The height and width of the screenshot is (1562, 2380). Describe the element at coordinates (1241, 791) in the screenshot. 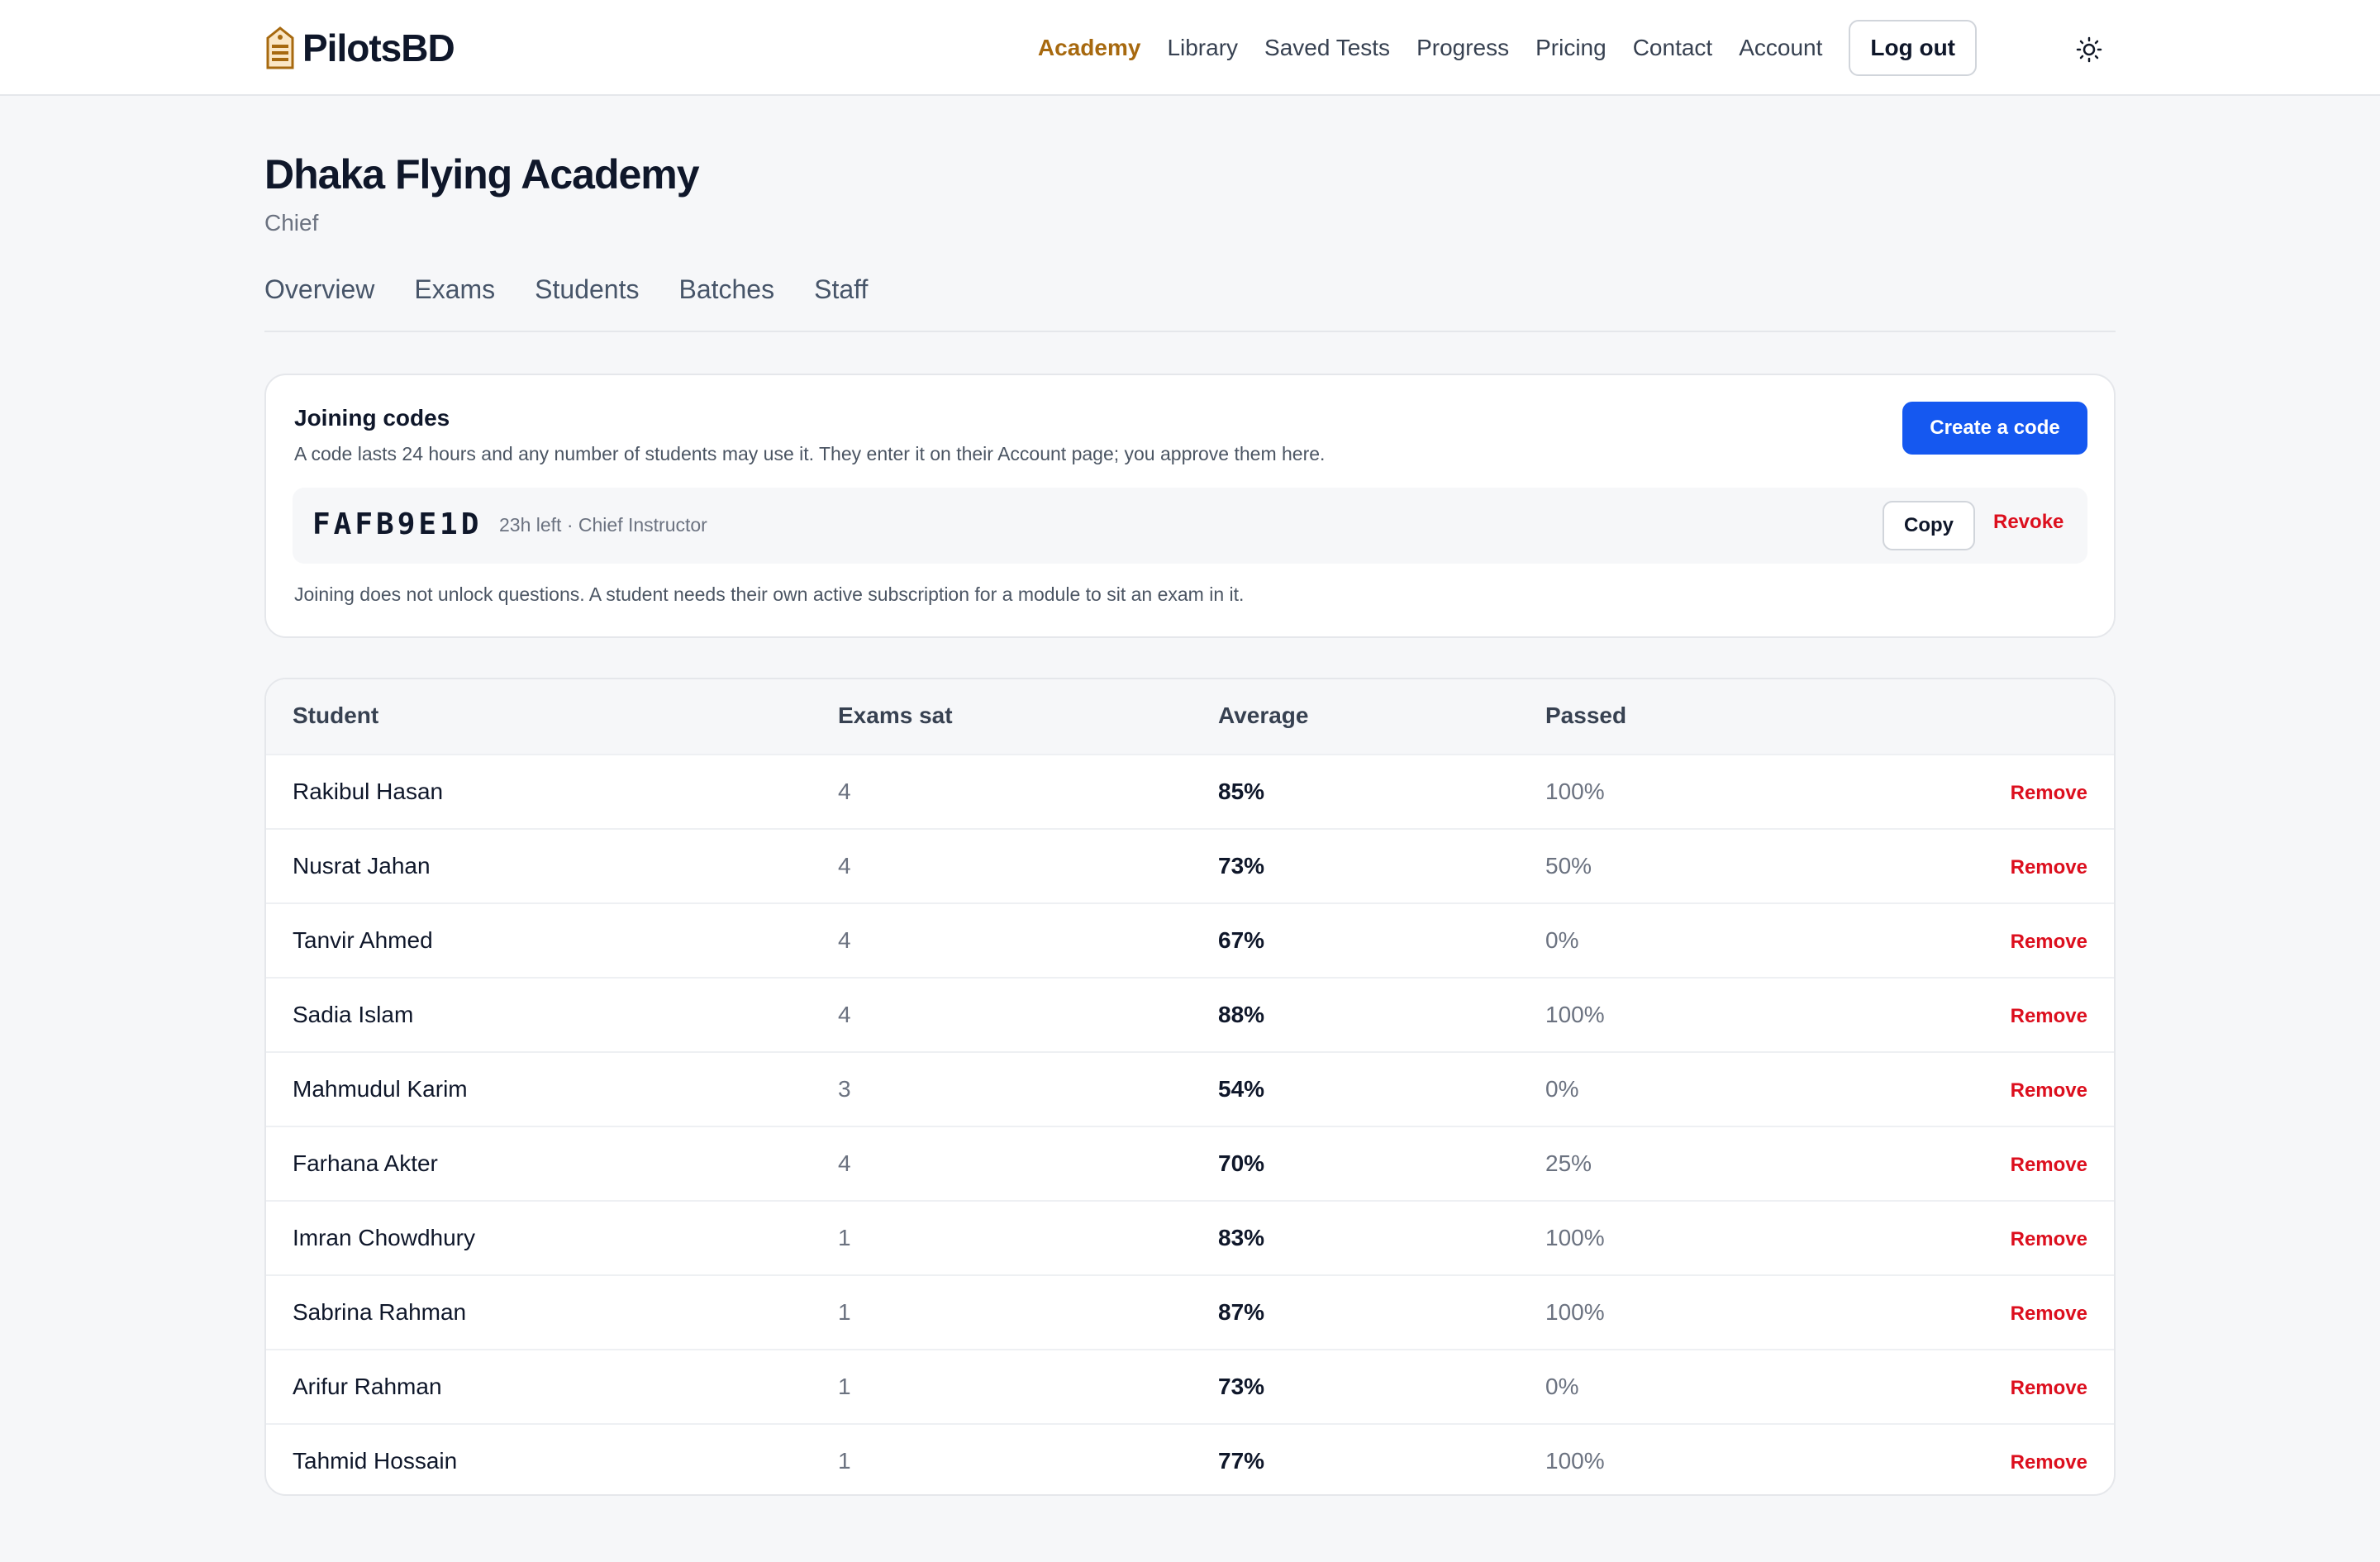

I see `average-score: 85%` at that location.